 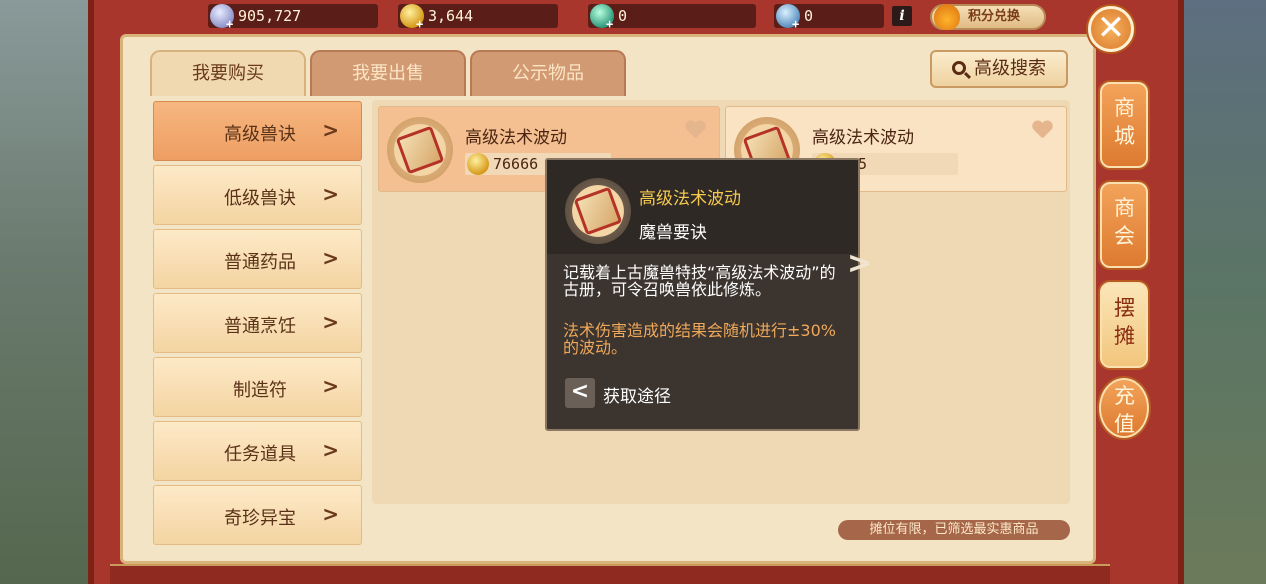 What do you see at coordinates (478, 17) in the screenshot?
I see `currency-gold: + 3,644` at bounding box center [478, 17].